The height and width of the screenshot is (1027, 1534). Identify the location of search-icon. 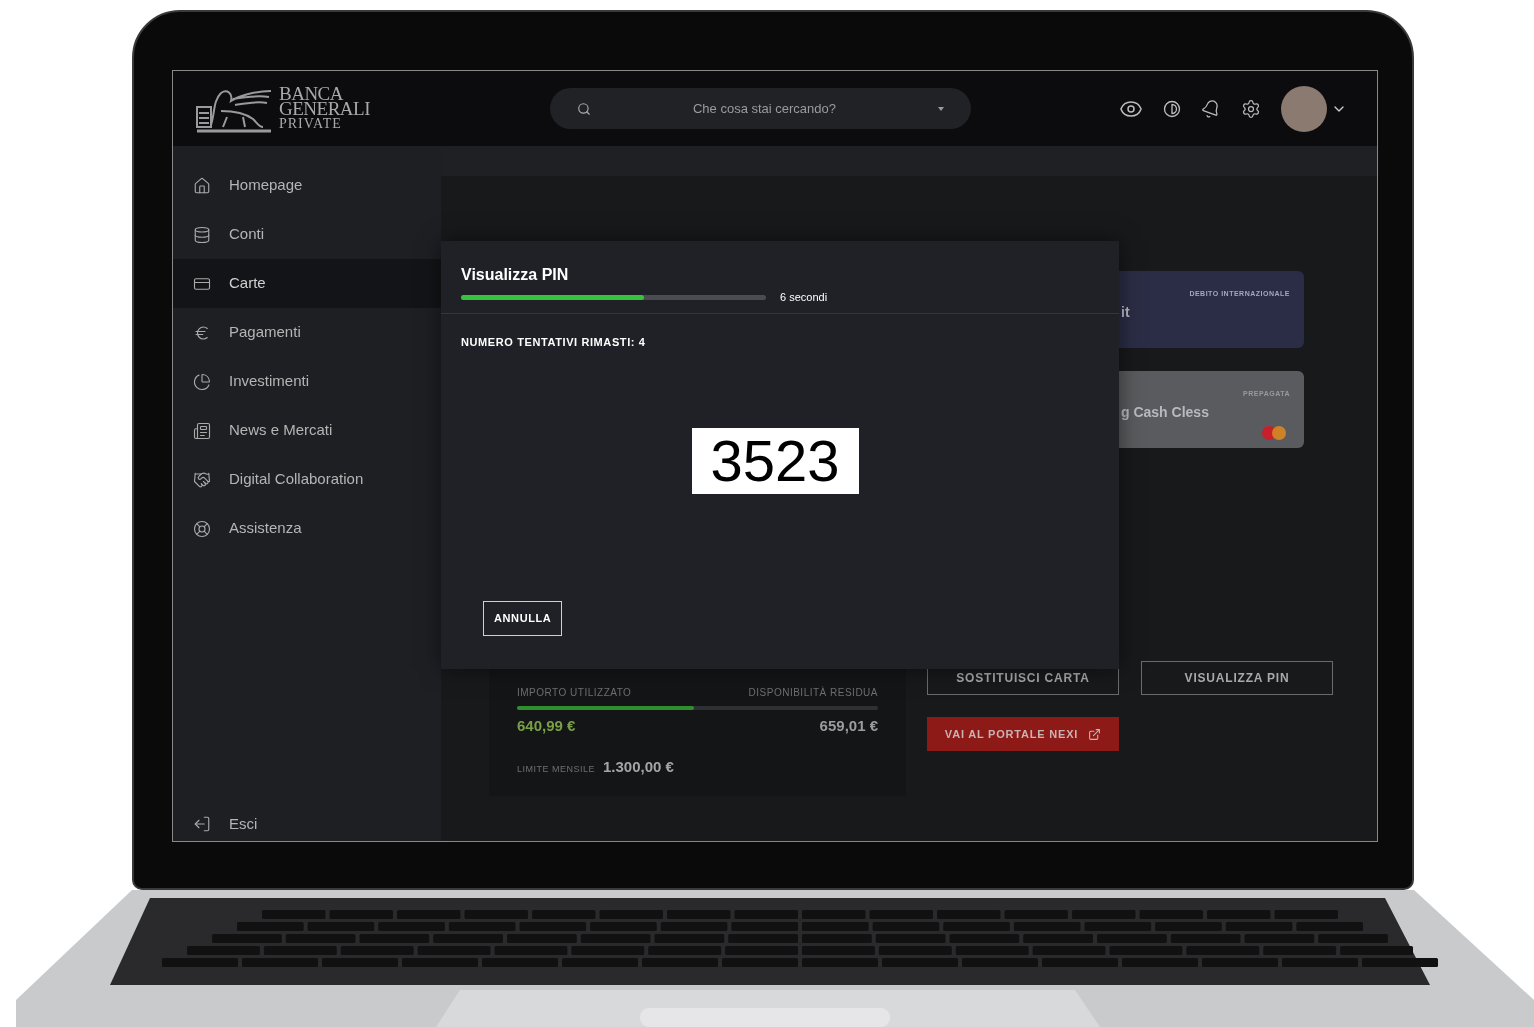
(584, 108).